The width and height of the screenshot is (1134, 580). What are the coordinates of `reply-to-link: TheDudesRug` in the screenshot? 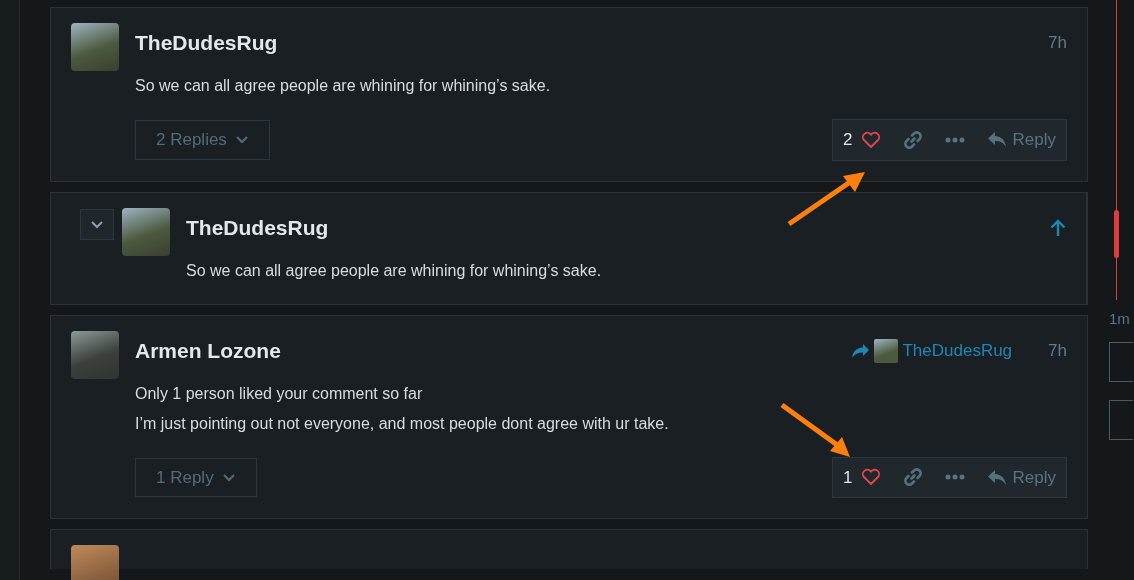 It's located at (931, 350).